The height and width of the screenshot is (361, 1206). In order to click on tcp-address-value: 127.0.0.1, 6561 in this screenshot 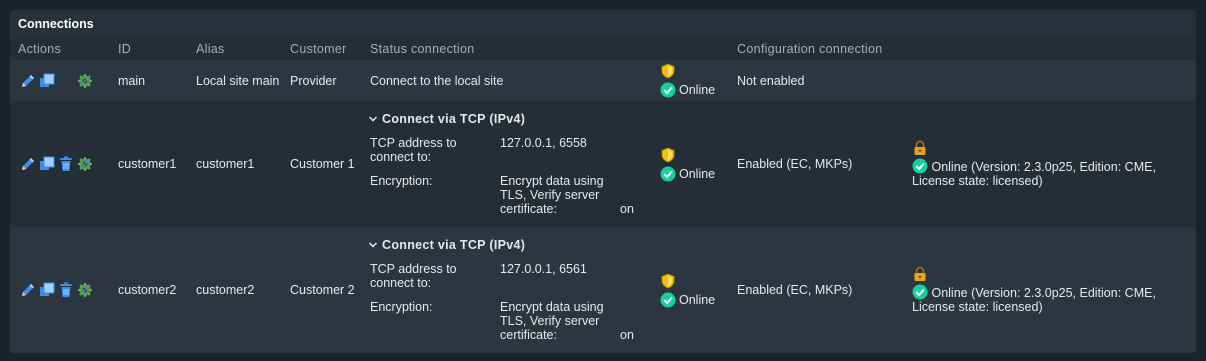, I will do `click(543, 269)`.